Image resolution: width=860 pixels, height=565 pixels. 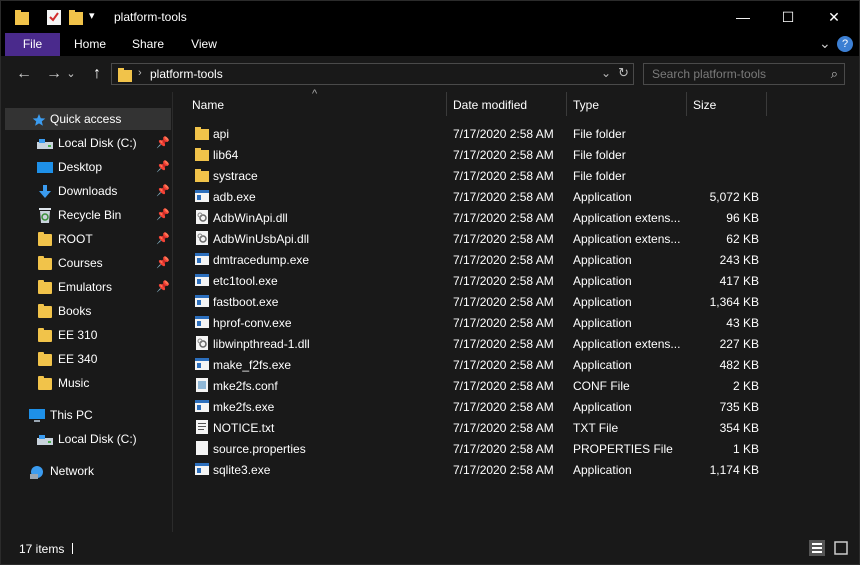 What do you see at coordinates (148, 44) in the screenshot?
I see `tab-share: Share` at bounding box center [148, 44].